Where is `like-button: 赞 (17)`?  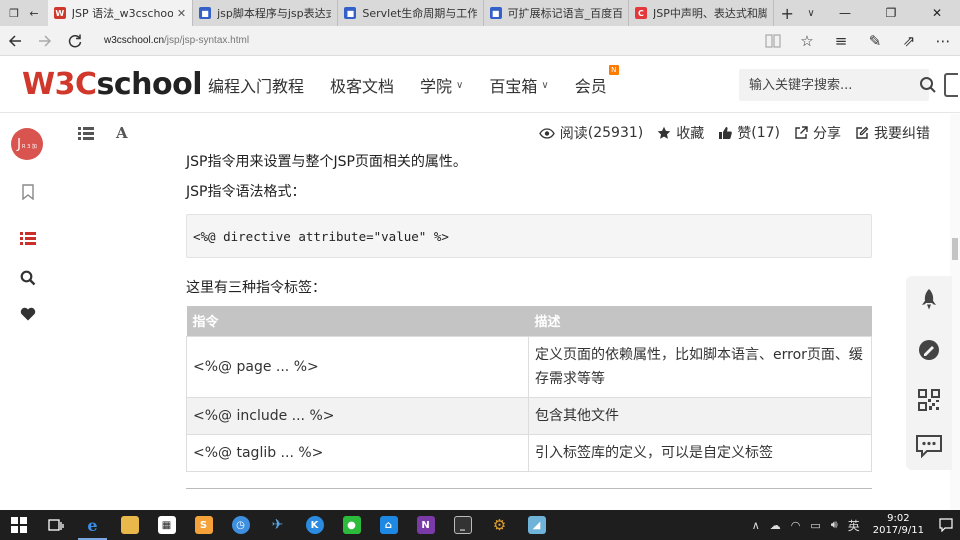 like-button: 赞 (17) is located at coordinates (749, 133).